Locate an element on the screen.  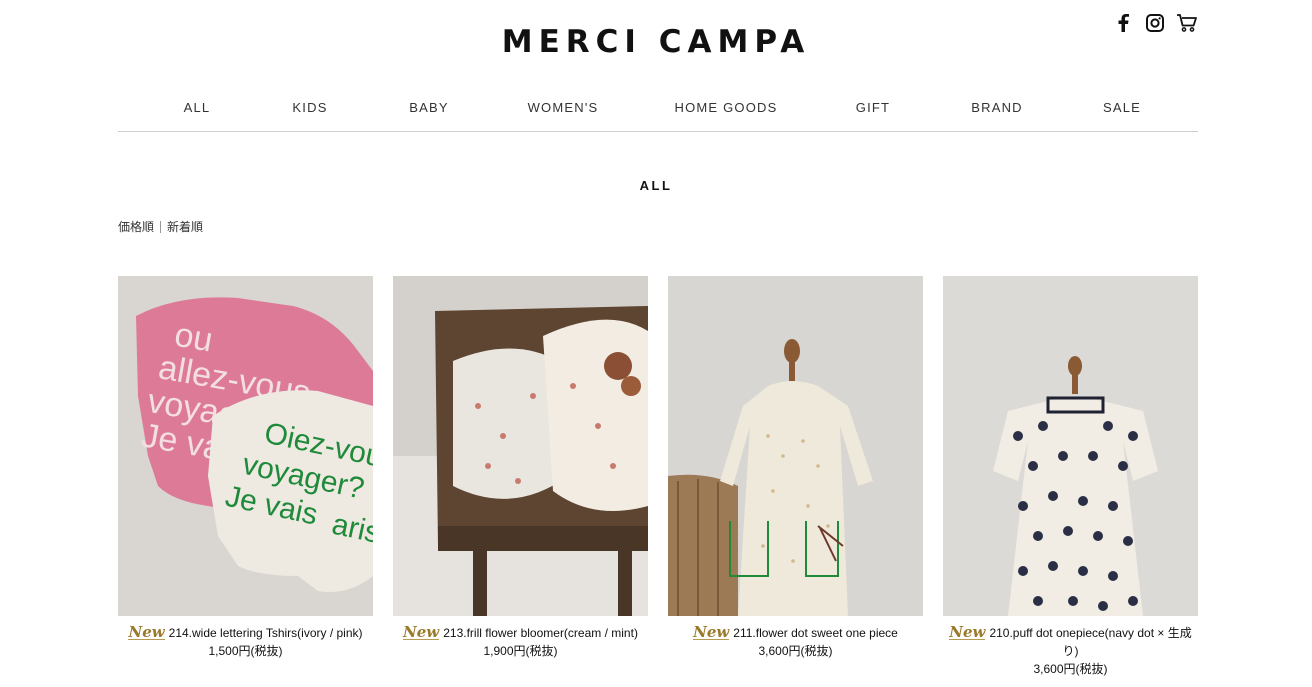
sort-by-newest-link: 新着順 is located at coordinates (185, 226).